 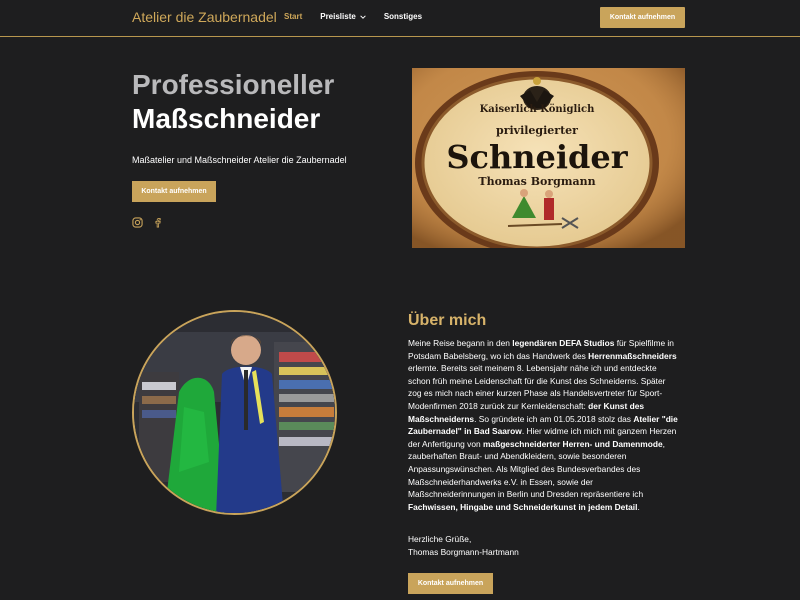 What do you see at coordinates (563, 343) in the screenshot?
I see `about-paragraph-bold: legendären DEFA Studios` at bounding box center [563, 343].